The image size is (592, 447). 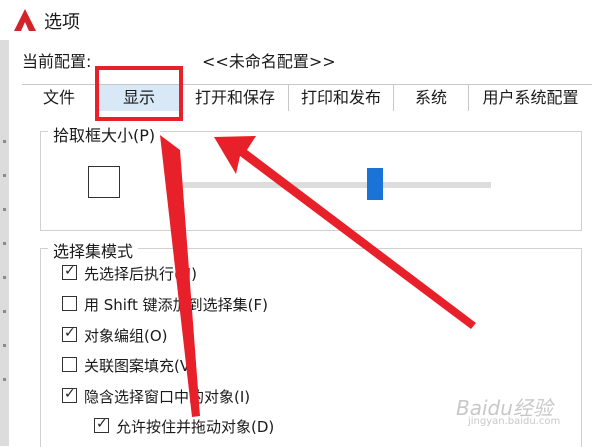 What do you see at coordinates (57, 61) in the screenshot?
I see `current-profile-label: 当前配置:` at bounding box center [57, 61].